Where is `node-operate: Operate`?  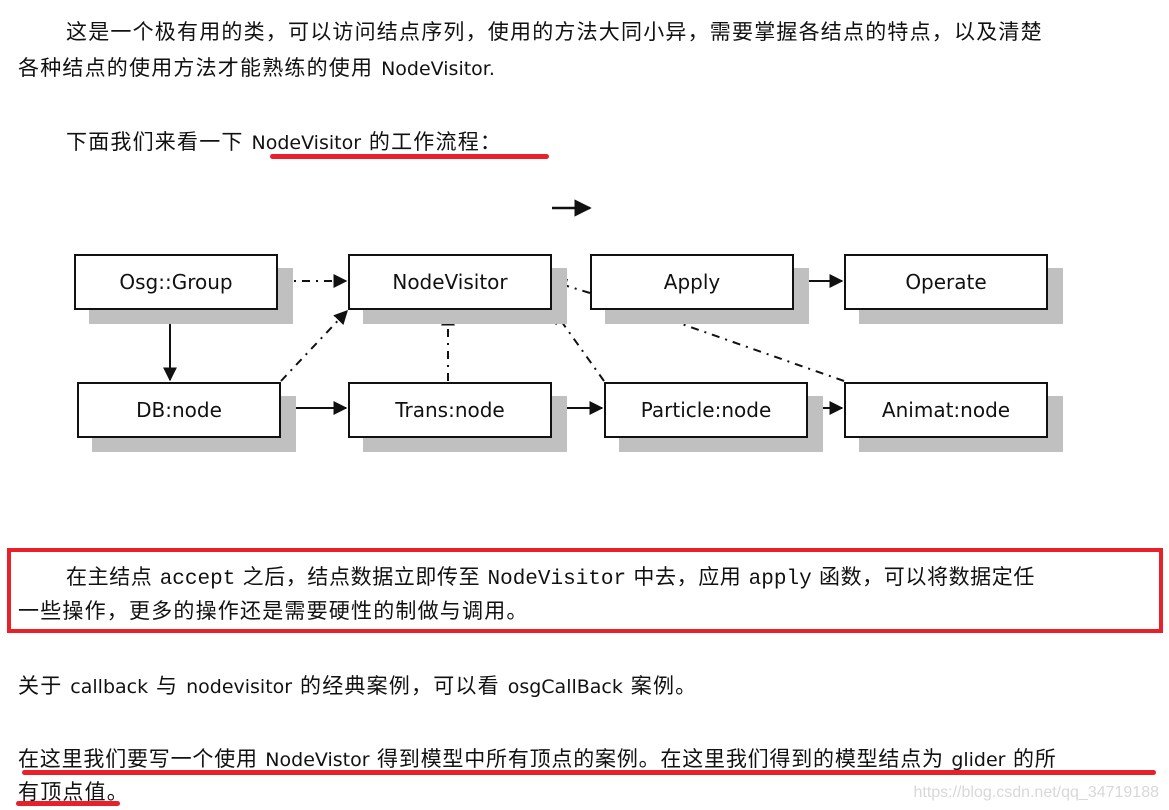 node-operate: Operate is located at coordinates (953, 289).